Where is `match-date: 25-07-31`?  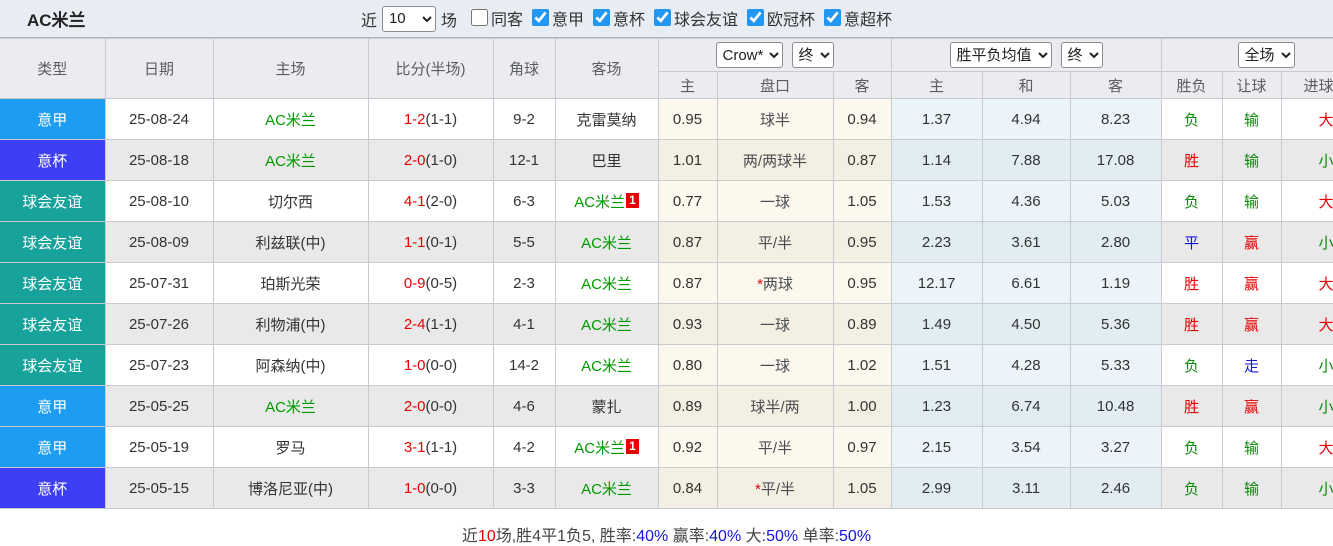
match-date: 25-07-31 is located at coordinates (159, 283).